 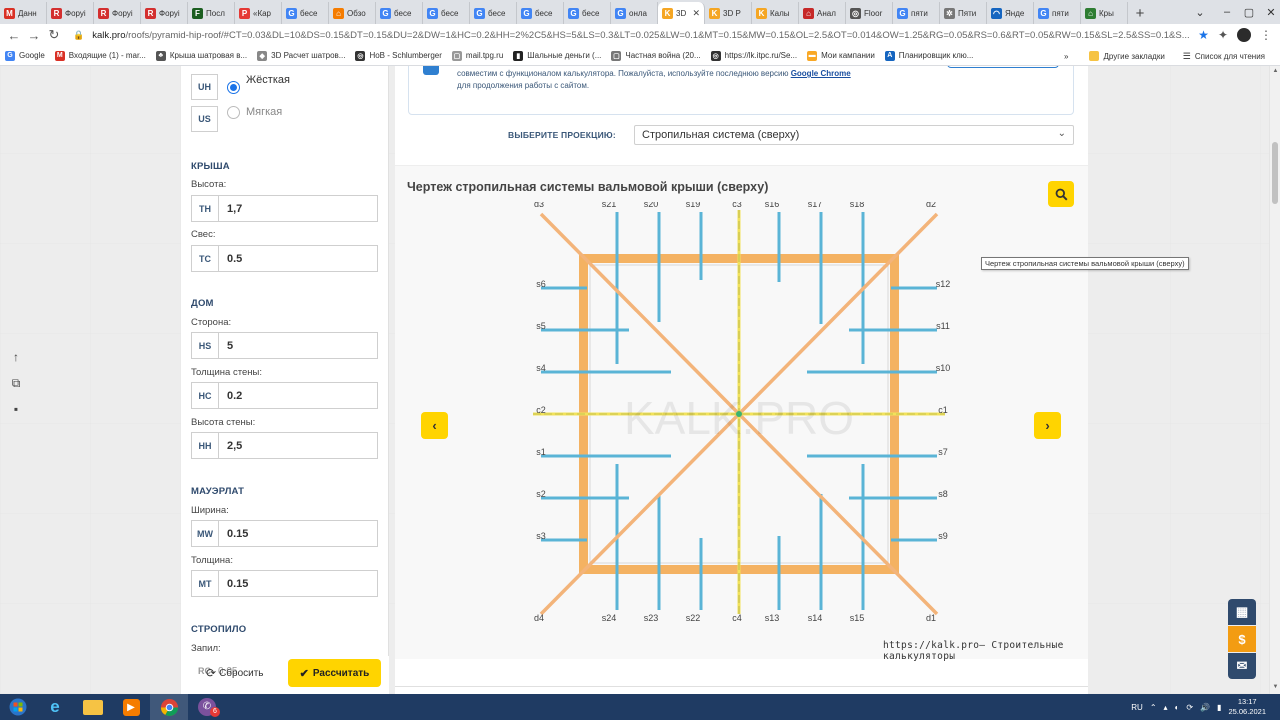 I want to click on projection-select: Стропильная система (сверху) ⌄, so click(x=854, y=135).